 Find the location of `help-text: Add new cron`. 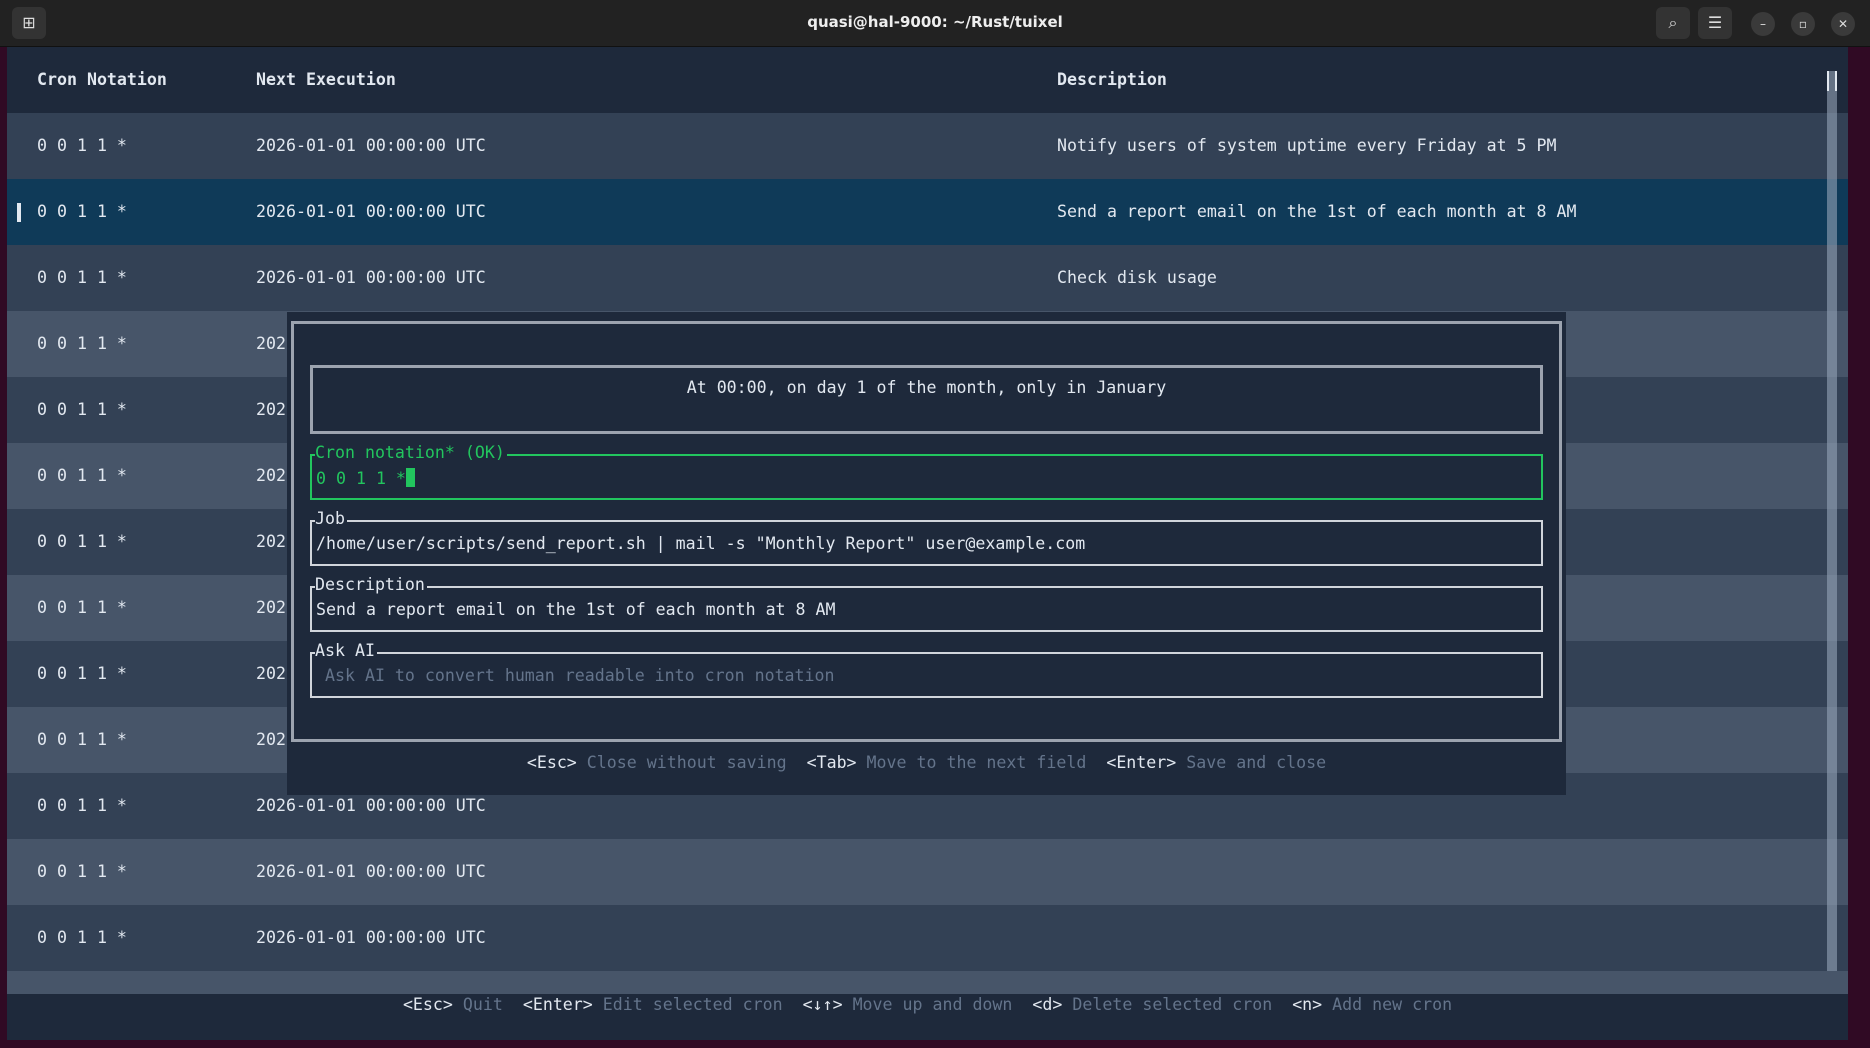

help-text: Add new cron is located at coordinates (1392, 1004).